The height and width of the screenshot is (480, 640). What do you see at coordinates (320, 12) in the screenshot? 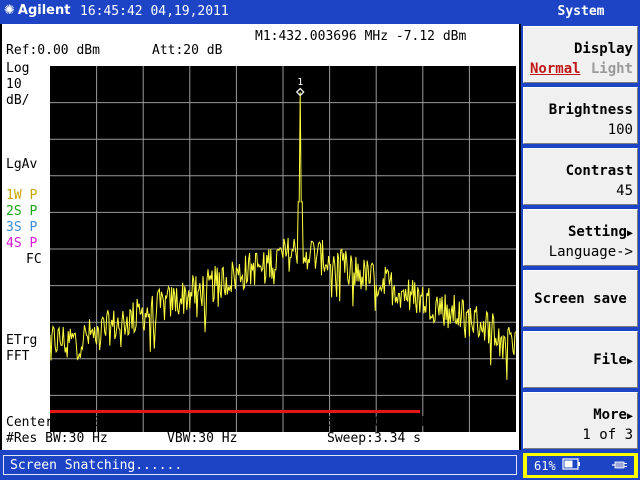
I see `top-bar: ✺ Agilent 16:45:42 04,19,2011 System` at bounding box center [320, 12].